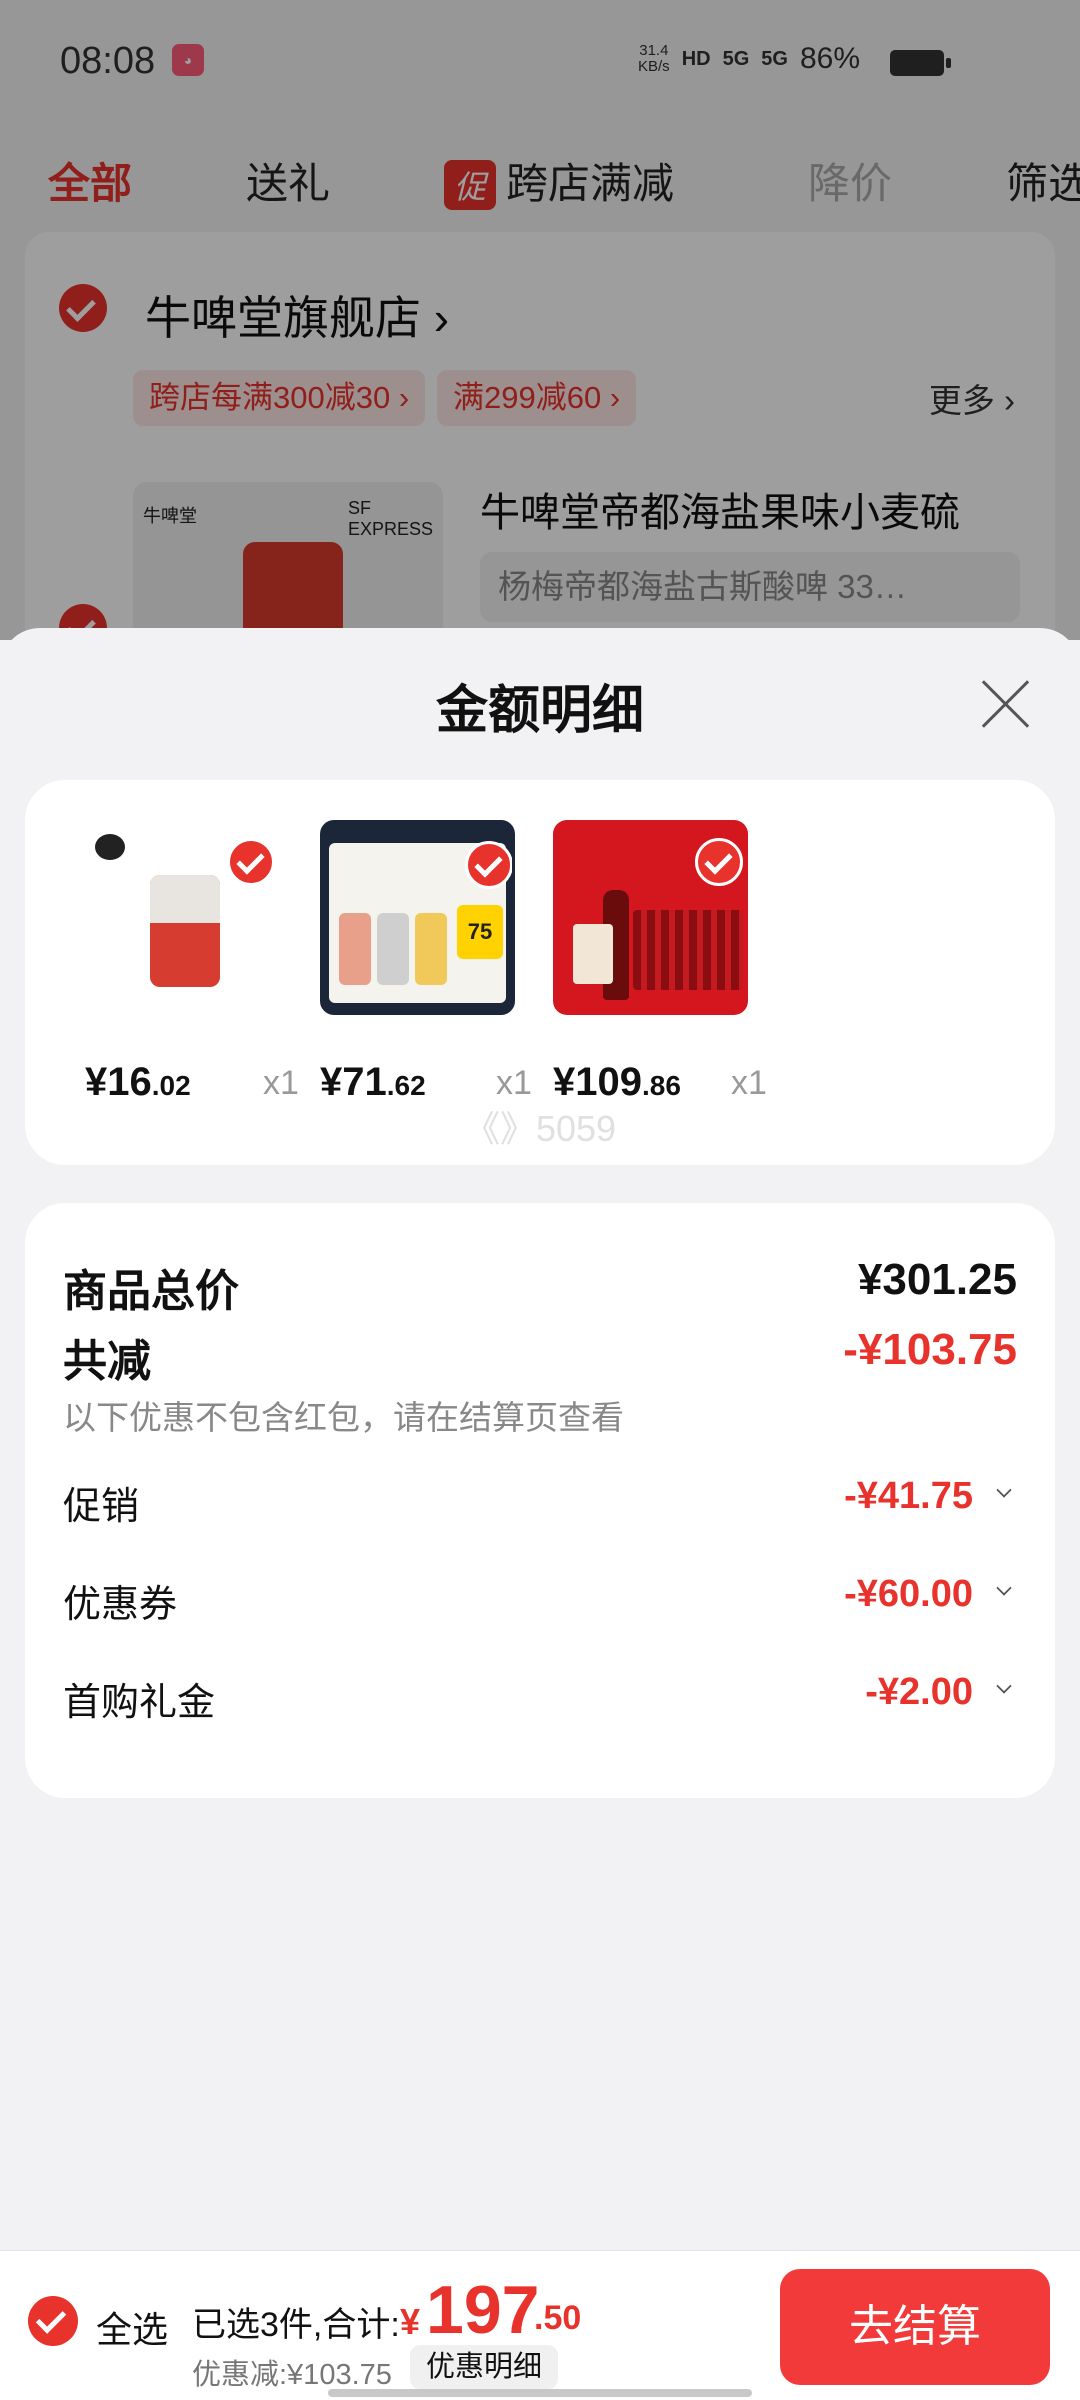 The width and height of the screenshot is (1080, 2400). What do you see at coordinates (539, 711) in the screenshot?
I see `sheet-title: 金额明细` at bounding box center [539, 711].